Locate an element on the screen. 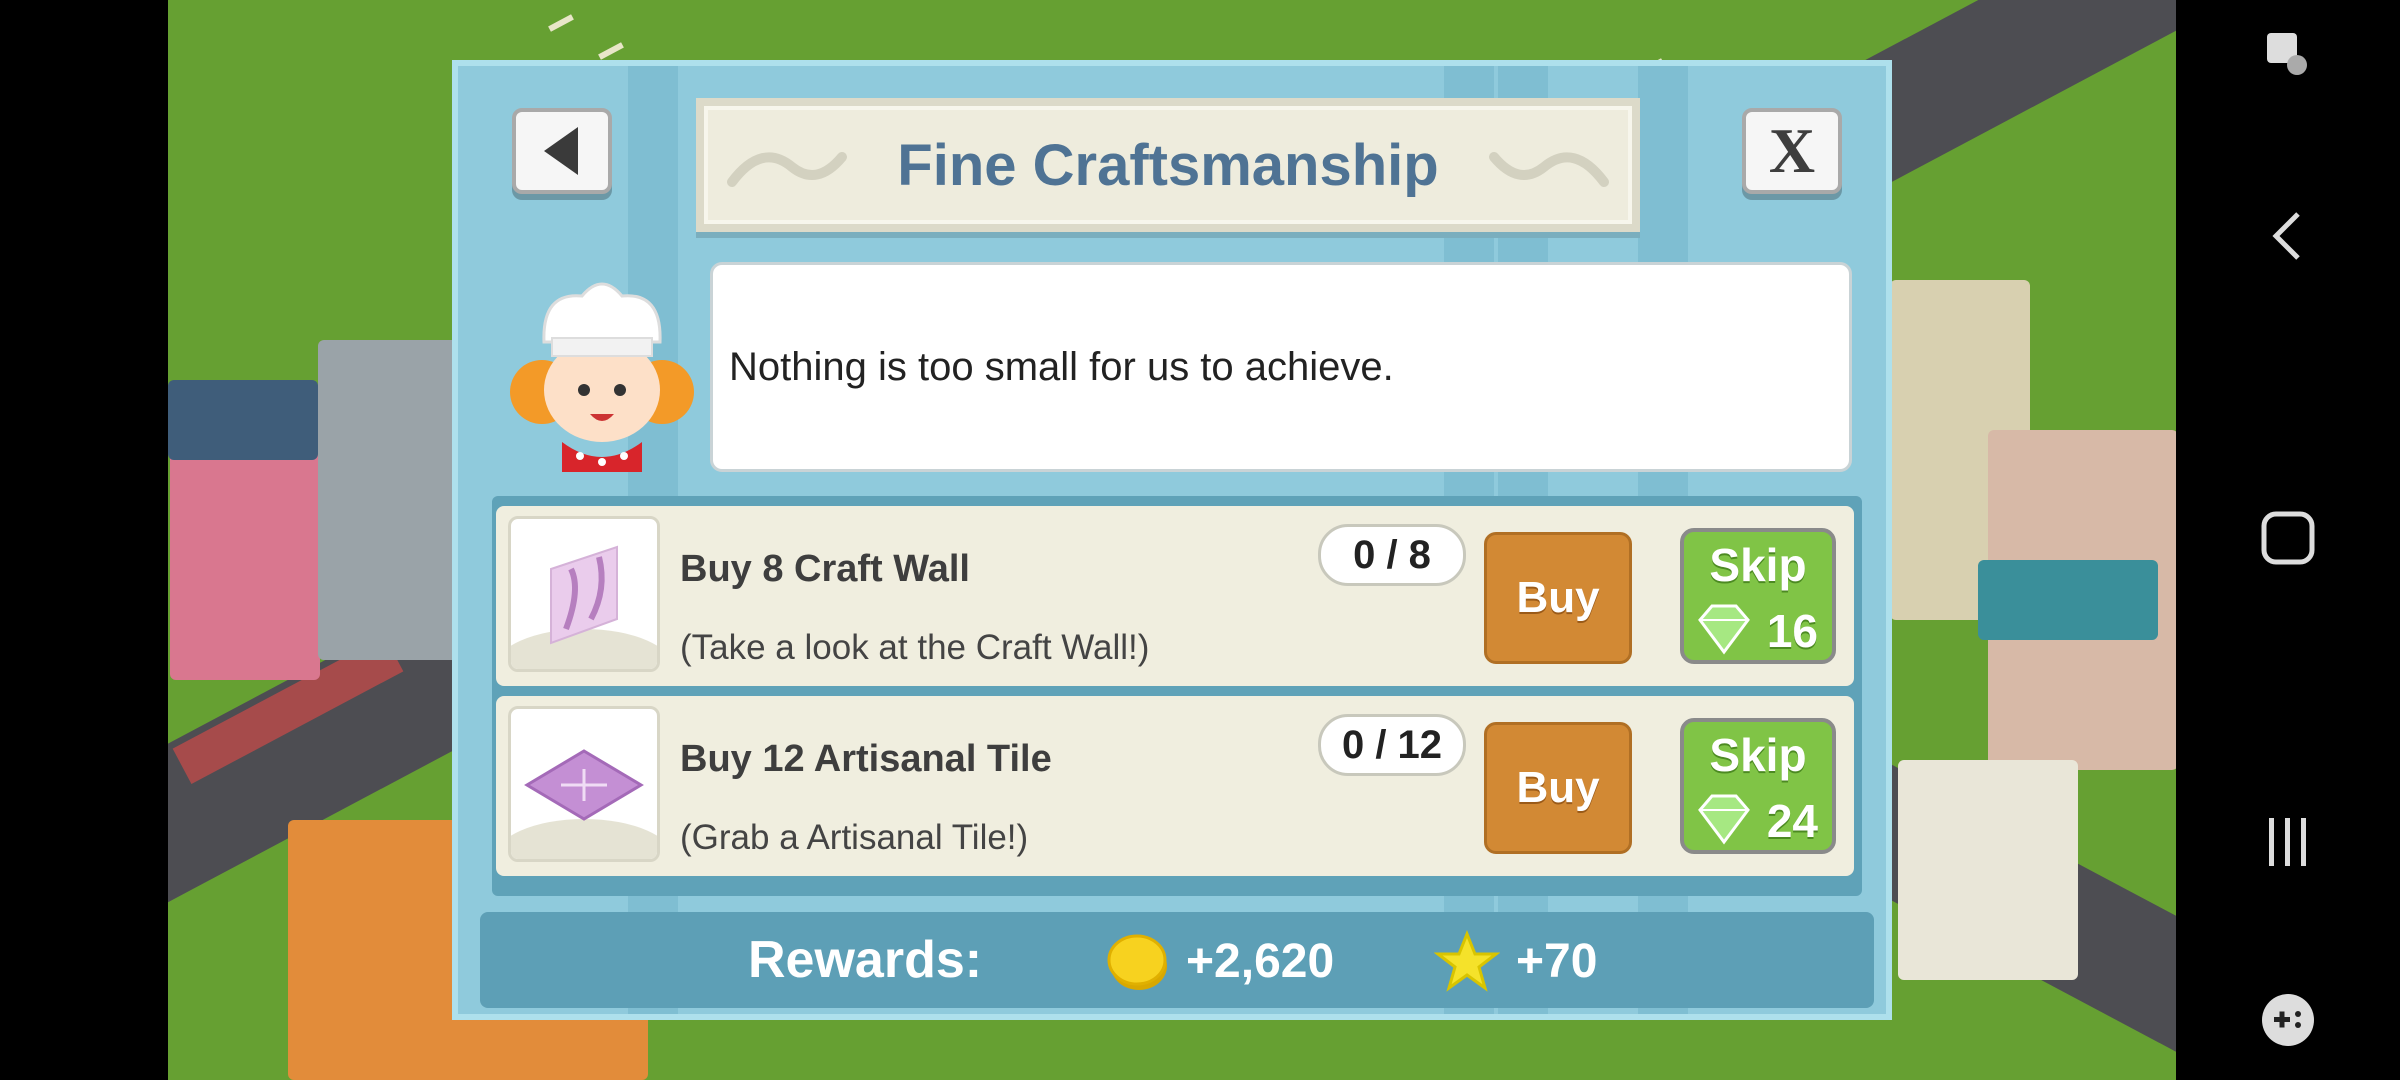  task-title: Buy 8 Craft Wall is located at coordinates (825, 569).